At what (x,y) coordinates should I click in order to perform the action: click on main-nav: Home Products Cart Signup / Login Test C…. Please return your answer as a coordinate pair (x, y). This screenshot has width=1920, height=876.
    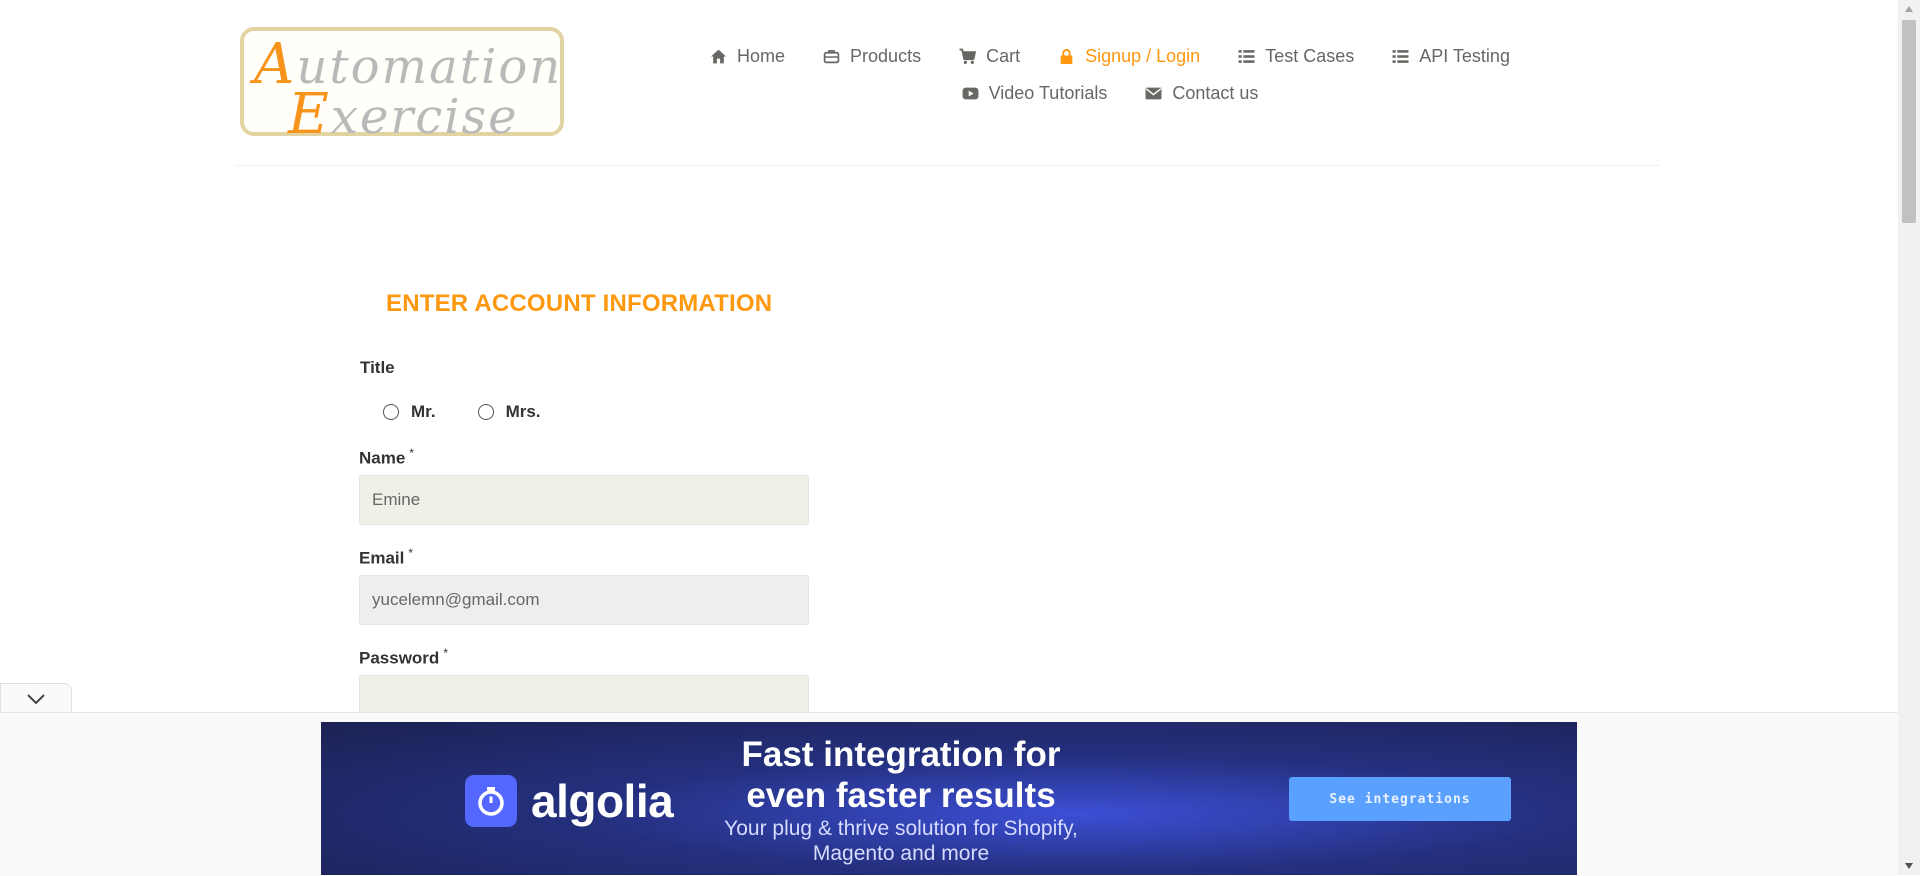
    Looking at the image, I should click on (1110, 75).